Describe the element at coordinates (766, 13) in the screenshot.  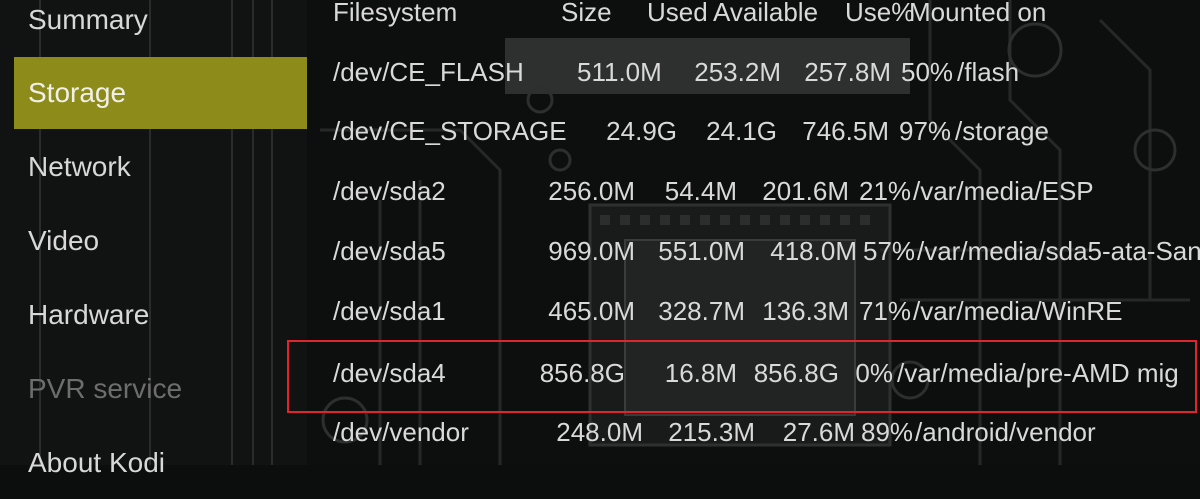
I see `header-available: Available` at that location.